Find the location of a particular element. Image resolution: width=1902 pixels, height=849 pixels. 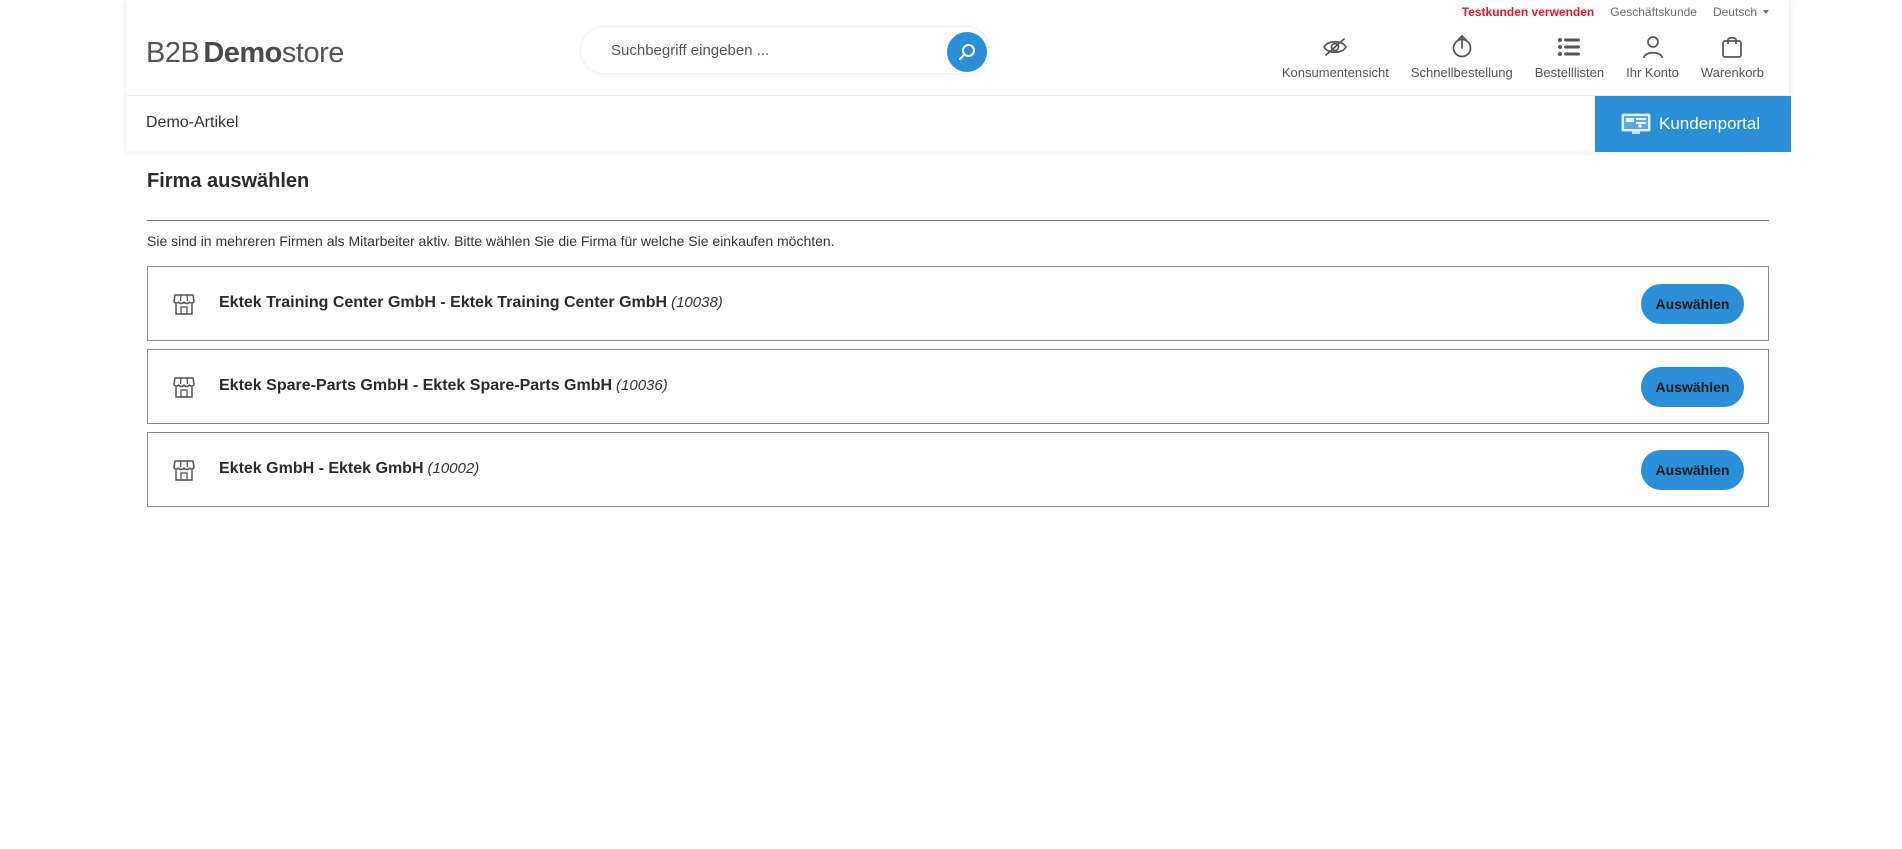

logo-demo: Demo is located at coordinates (242, 53).